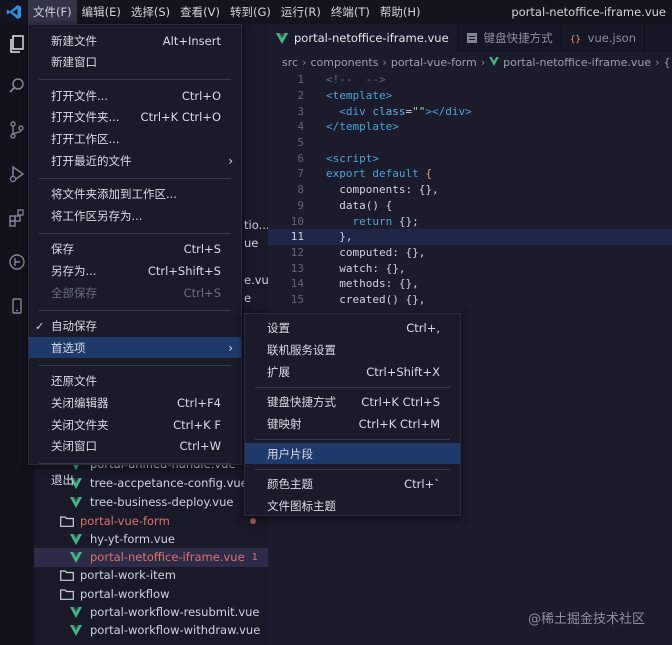 The height and width of the screenshot is (645, 672). What do you see at coordinates (300, 80) in the screenshot?
I see `line-number: 1` at bounding box center [300, 80].